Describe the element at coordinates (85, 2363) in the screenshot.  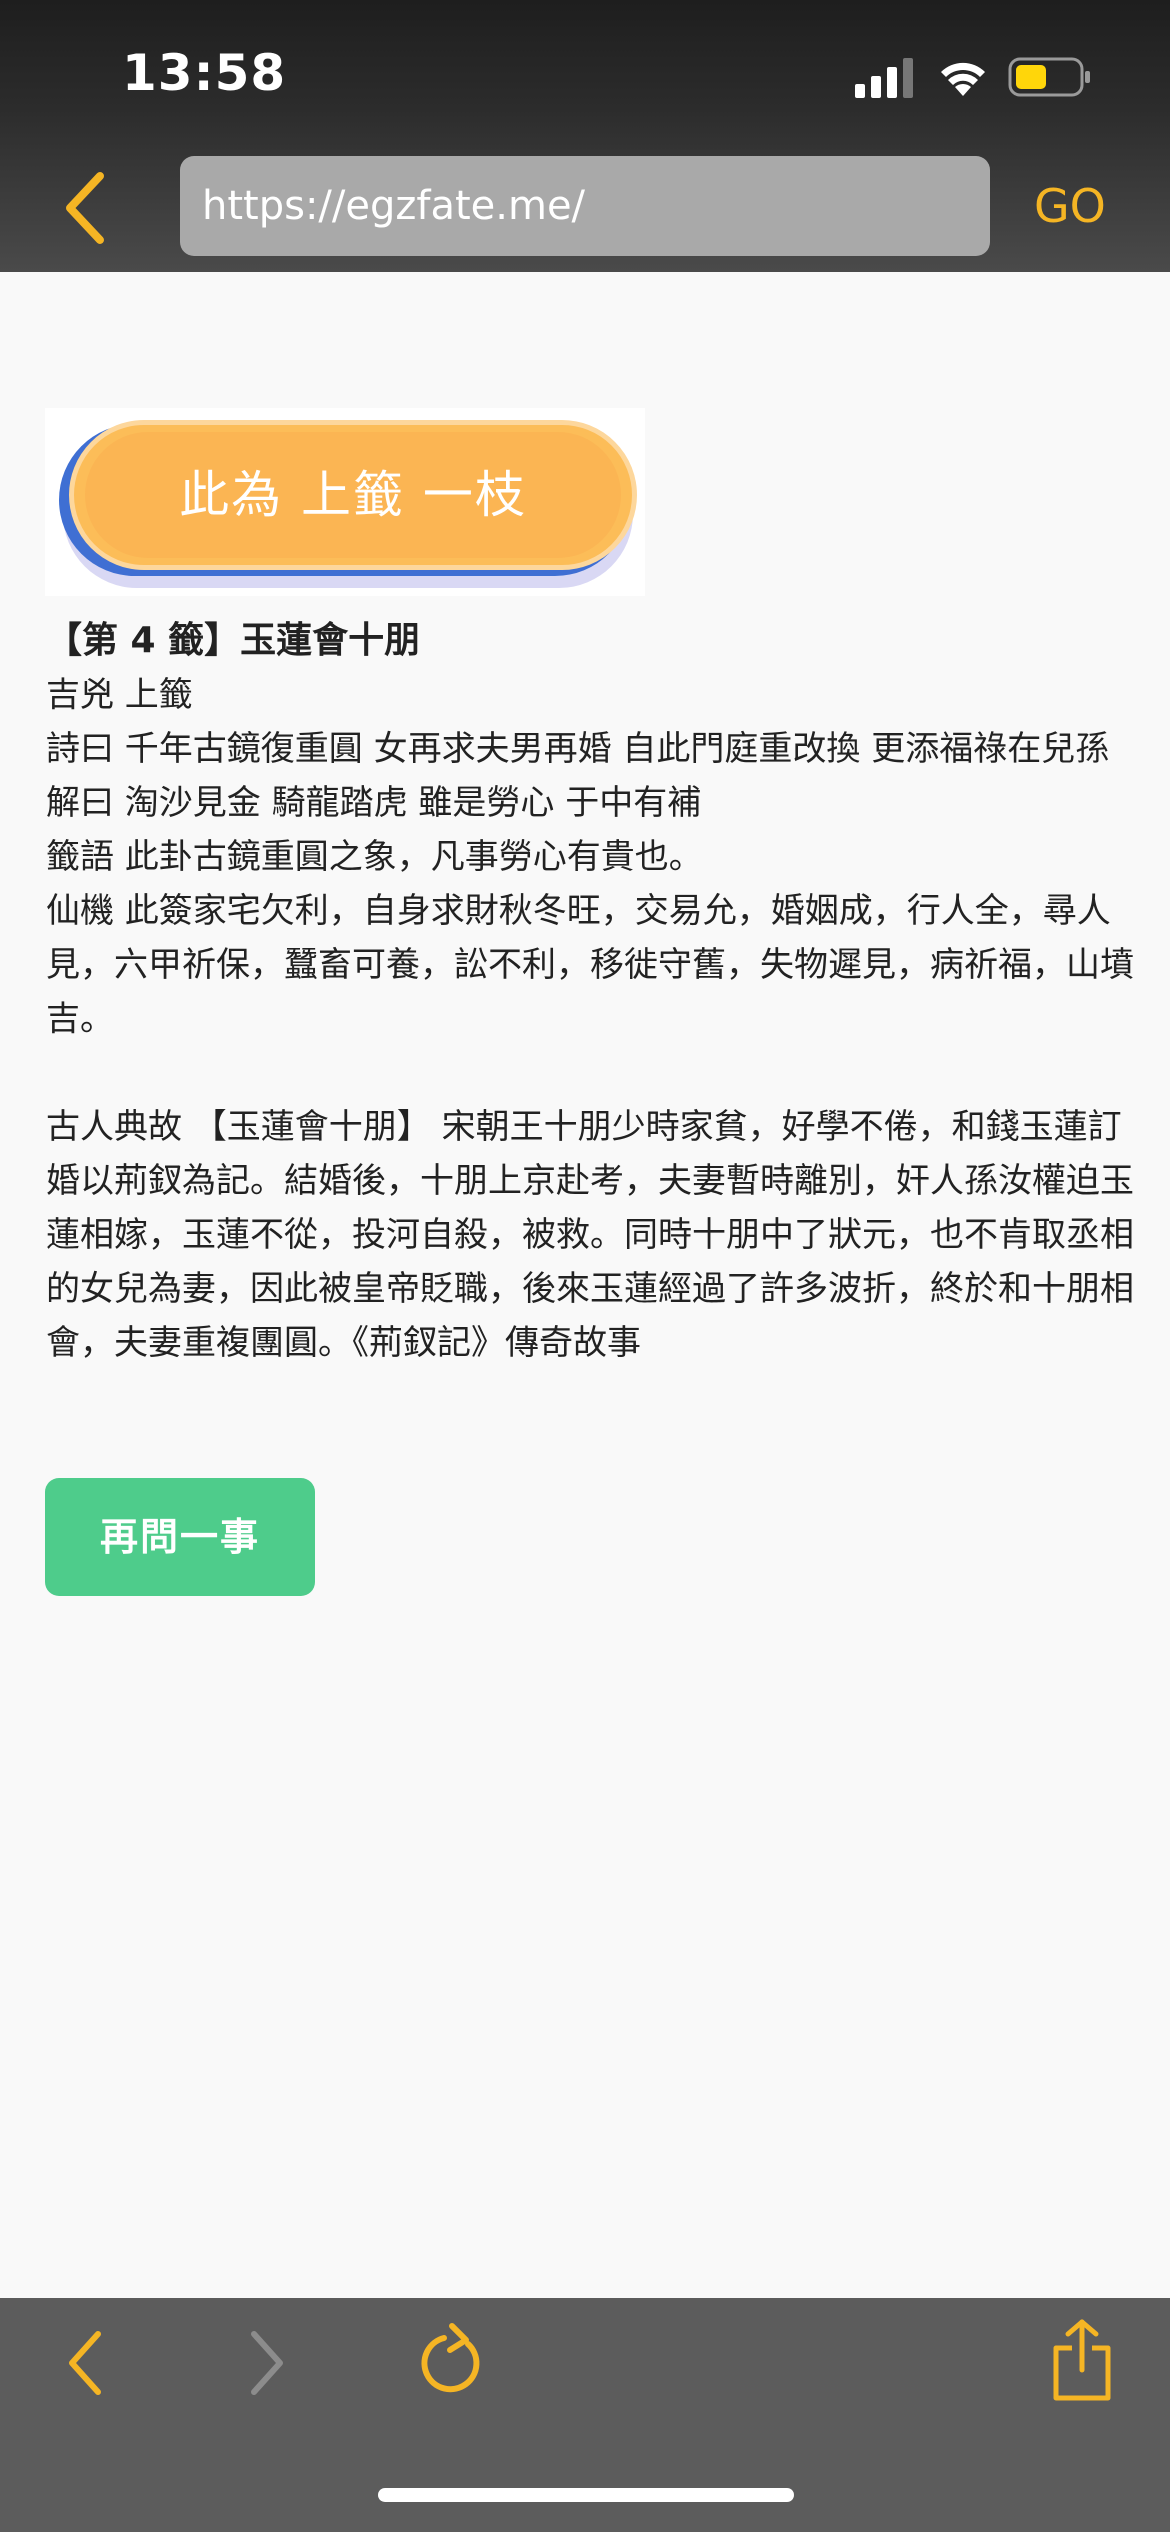
I see `back-icon` at that location.